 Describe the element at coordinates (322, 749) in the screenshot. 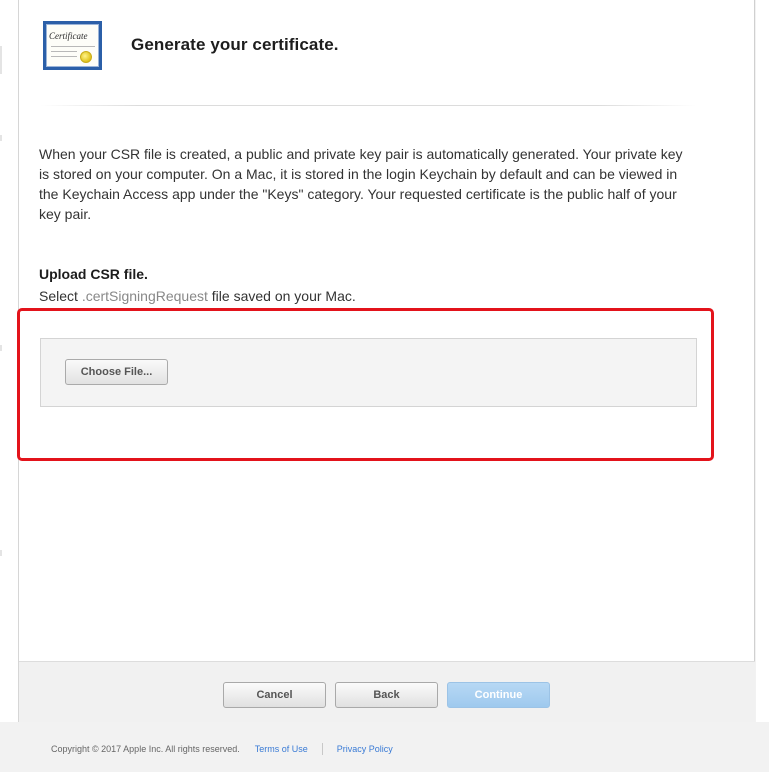

I see `footer-separator` at that location.